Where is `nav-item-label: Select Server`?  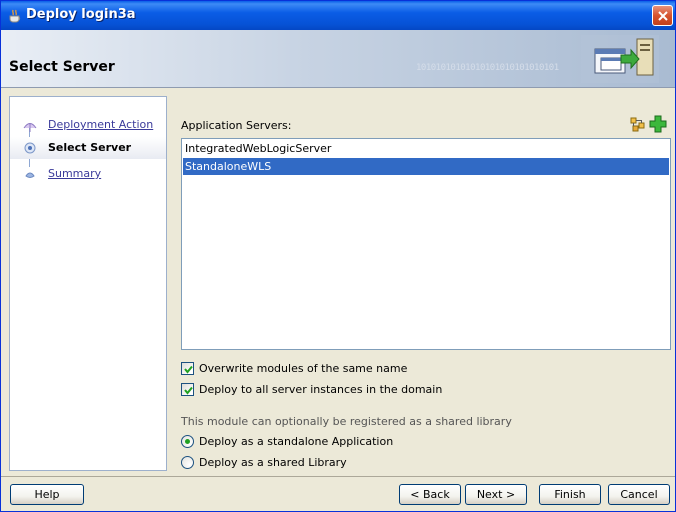
nav-item-label: Select Server is located at coordinates (89, 147).